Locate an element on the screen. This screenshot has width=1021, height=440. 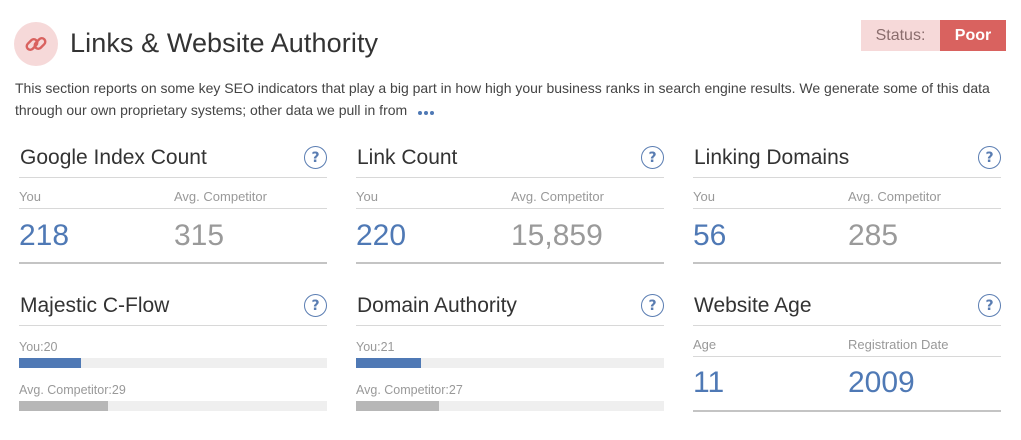
section-title: Links & Website Authority is located at coordinates (224, 43).